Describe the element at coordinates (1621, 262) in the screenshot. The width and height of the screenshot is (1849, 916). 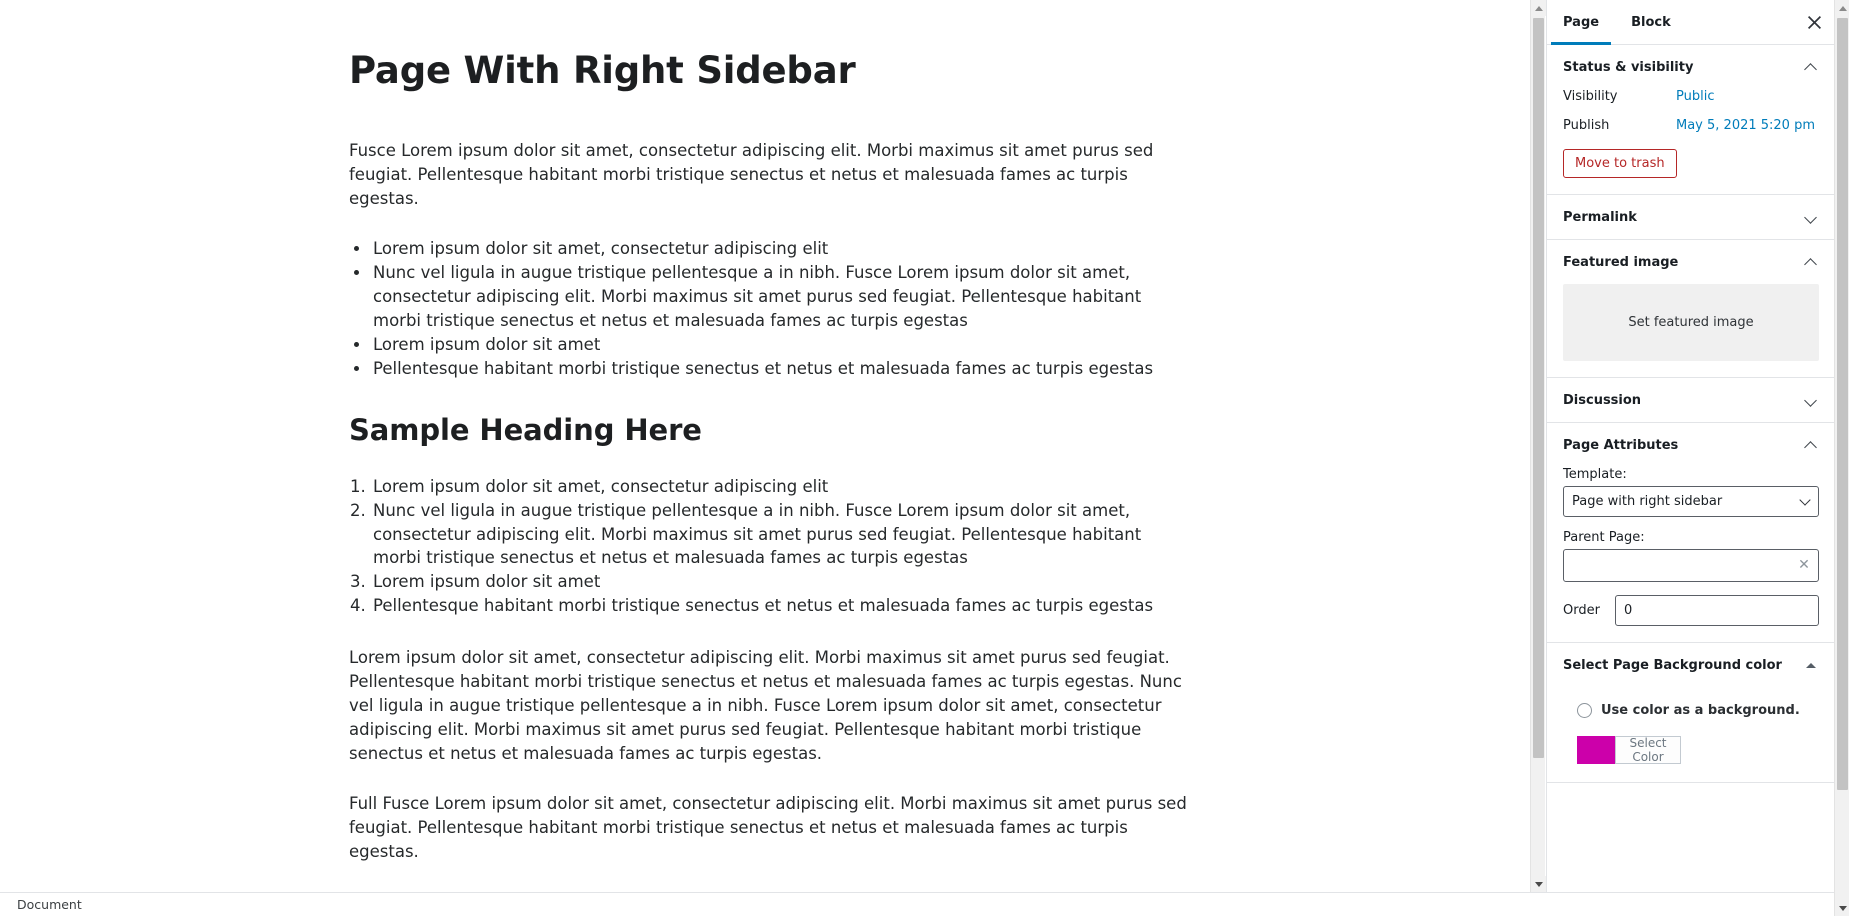
I see `panel-title: Featured image` at that location.